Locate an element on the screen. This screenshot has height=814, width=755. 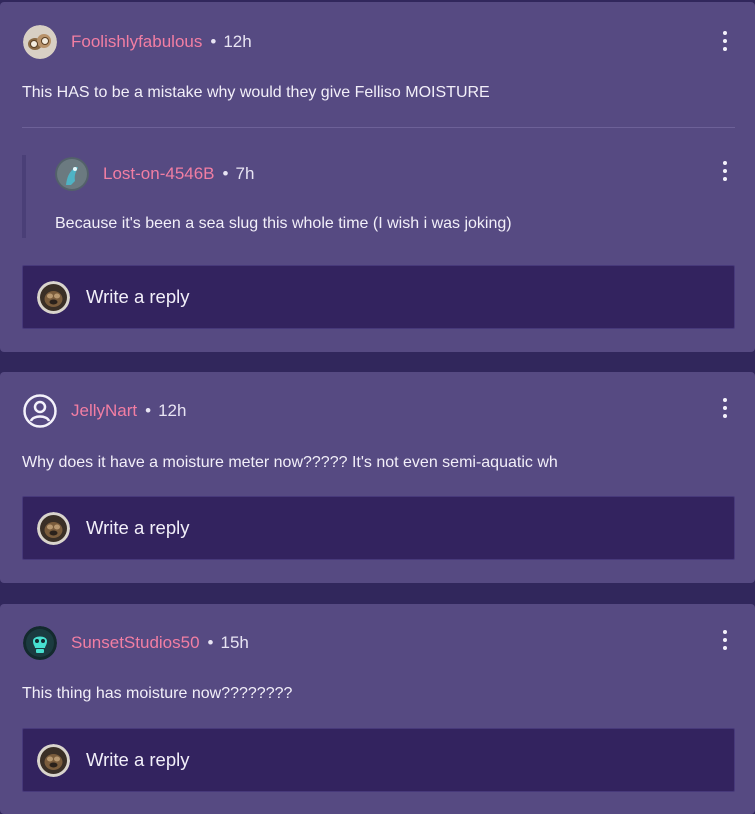
comment-username: JellyNart is located at coordinates (104, 411).